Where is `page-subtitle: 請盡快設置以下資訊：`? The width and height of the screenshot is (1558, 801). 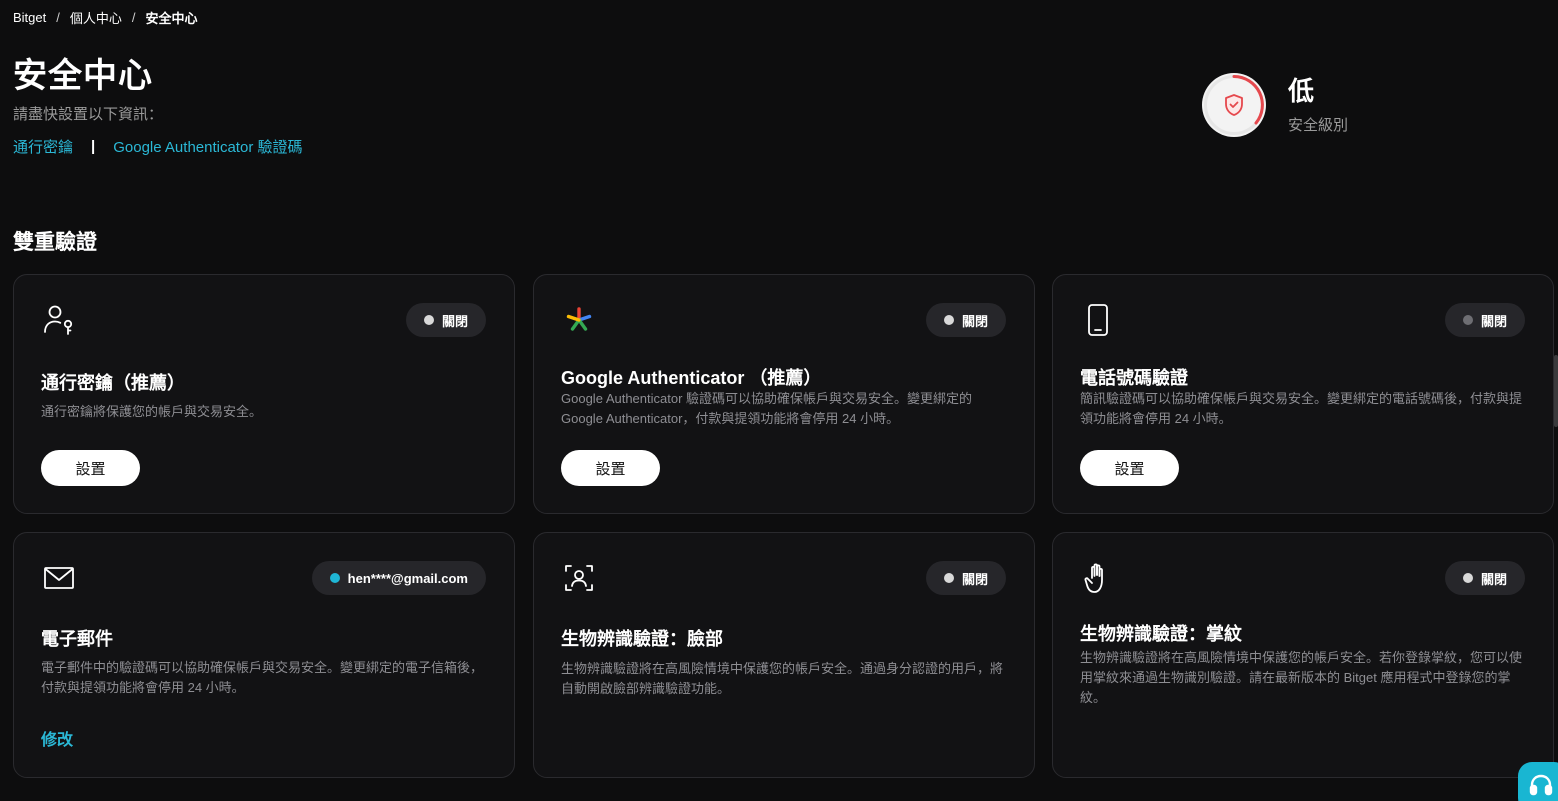
page-subtitle: 請盡快設置以下資訊： is located at coordinates (88, 114).